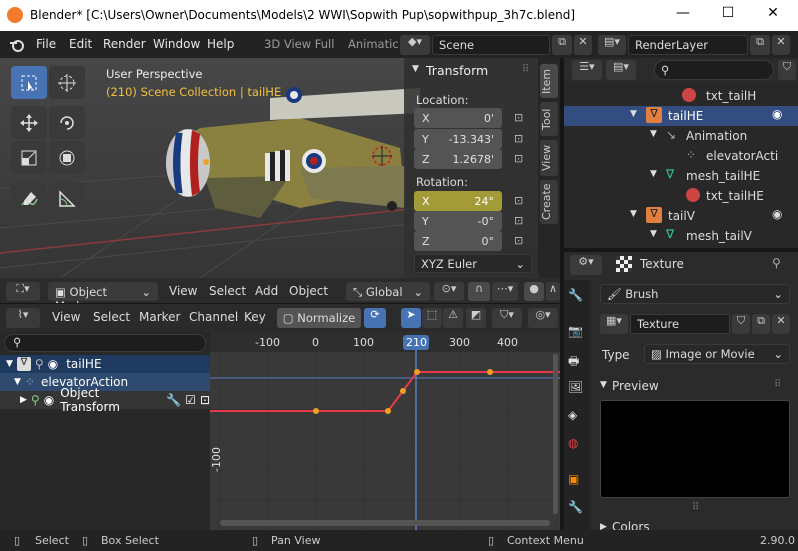  Describe the element at coordinates (518, 240) in the screenshot. I see `lock-rotation-z-icon: ⊡` at that location.